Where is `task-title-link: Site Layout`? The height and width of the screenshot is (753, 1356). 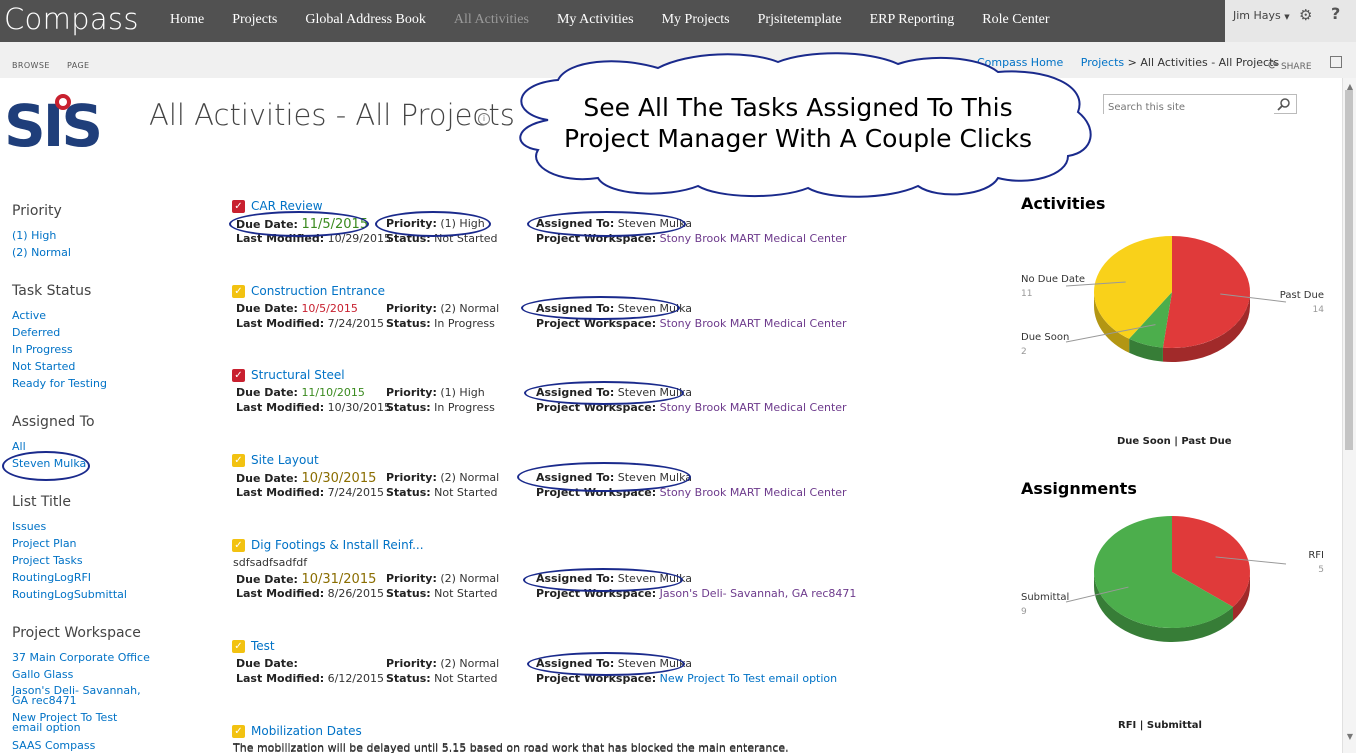
task-title-link: Site Layout is located at coordinates (285, 460).